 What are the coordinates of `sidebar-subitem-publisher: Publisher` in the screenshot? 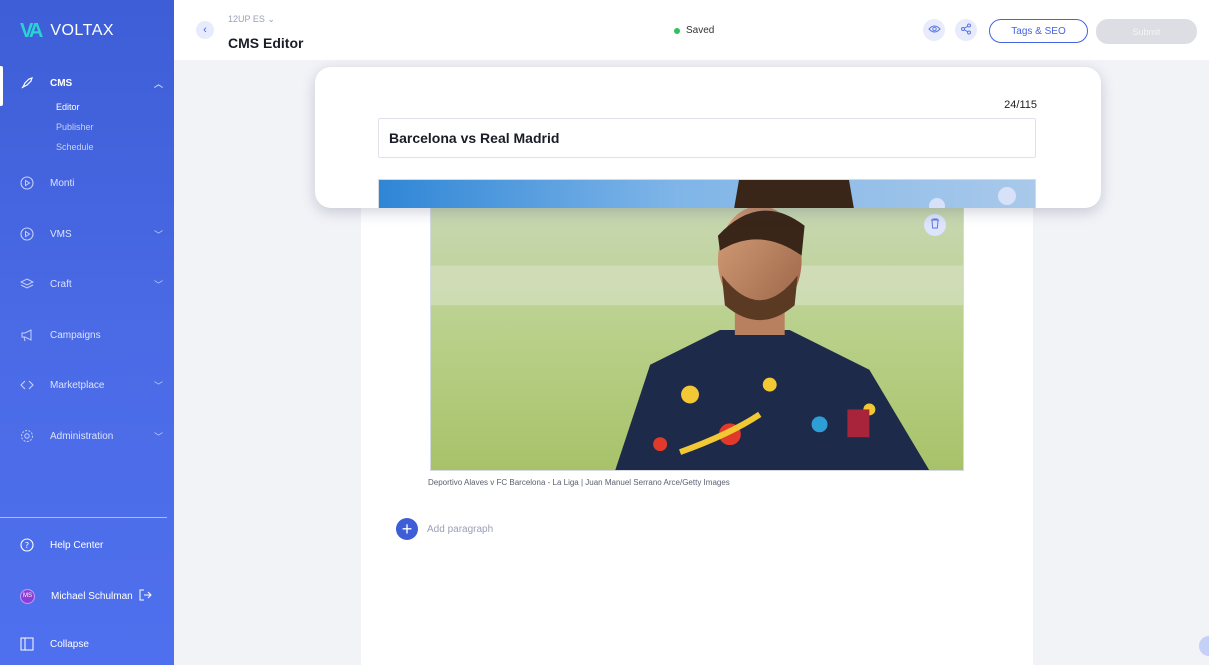 It's located at (75, 127).